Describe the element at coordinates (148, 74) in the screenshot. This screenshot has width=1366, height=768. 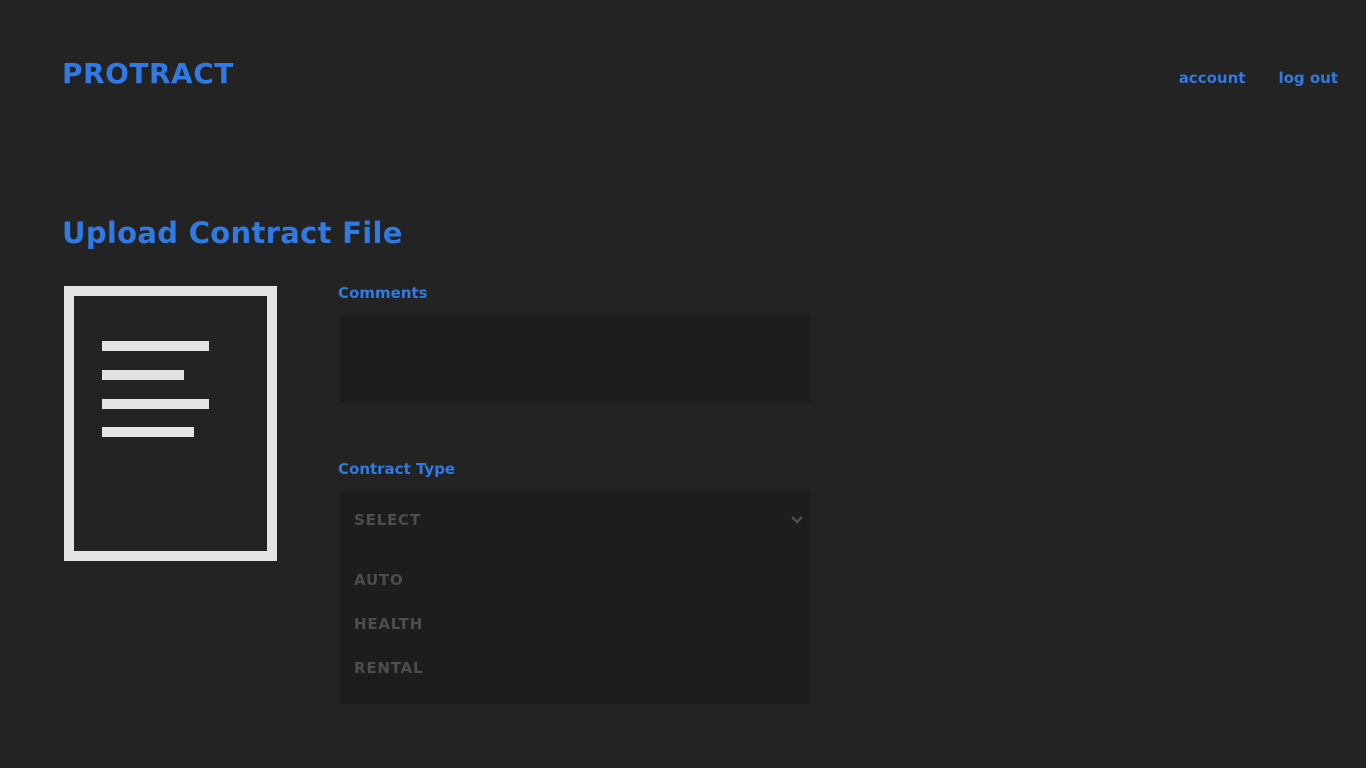
I see `app-logo: PROTRACT` at that location.